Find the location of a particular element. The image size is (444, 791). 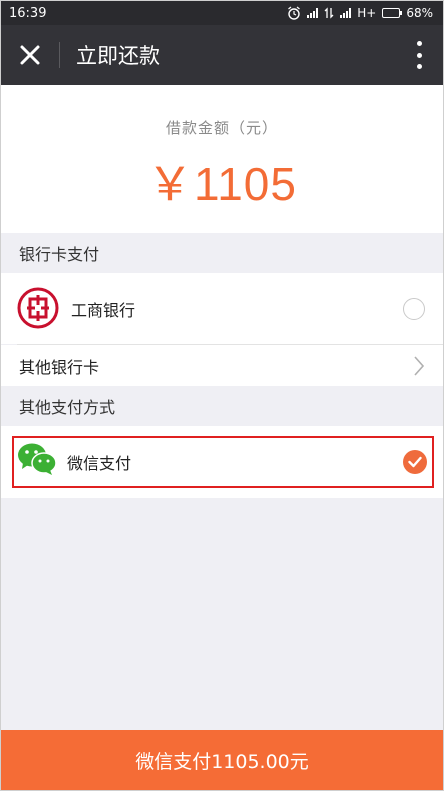

network-type: H+ is located at coordinates (367, 13).